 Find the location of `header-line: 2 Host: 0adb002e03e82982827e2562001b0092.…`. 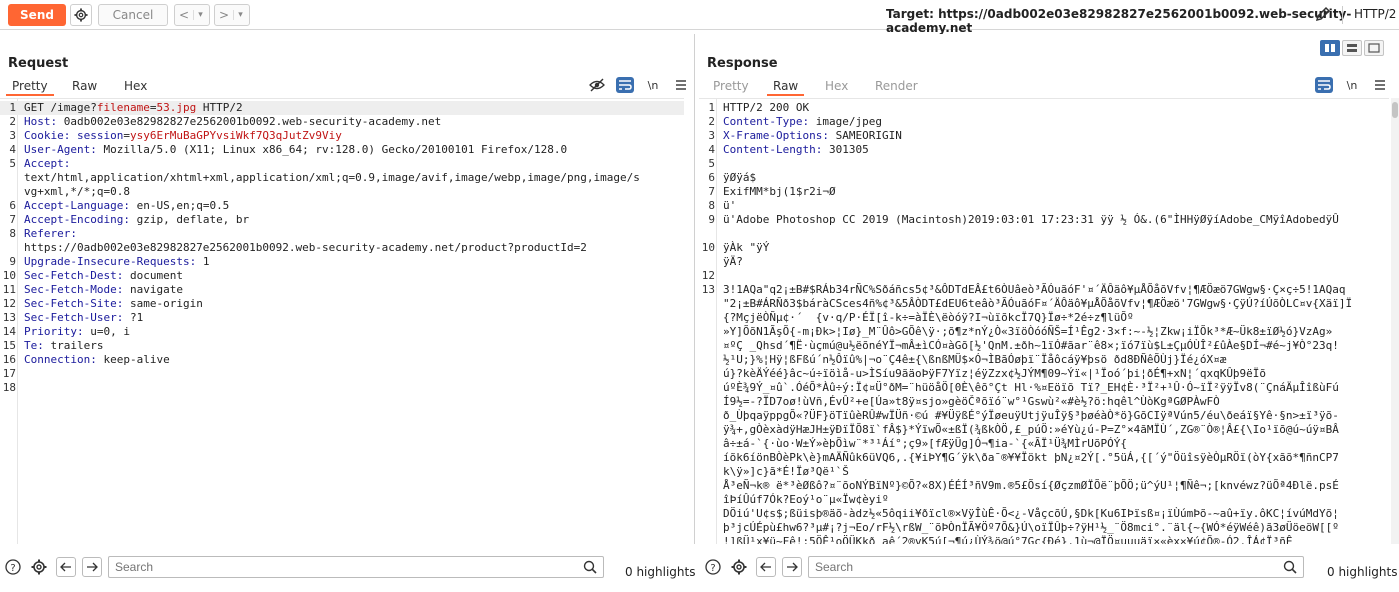

header-line: 2 Host: 0adb002e03e82982827e2562001b0092.… is located at coordinates (225, 121).